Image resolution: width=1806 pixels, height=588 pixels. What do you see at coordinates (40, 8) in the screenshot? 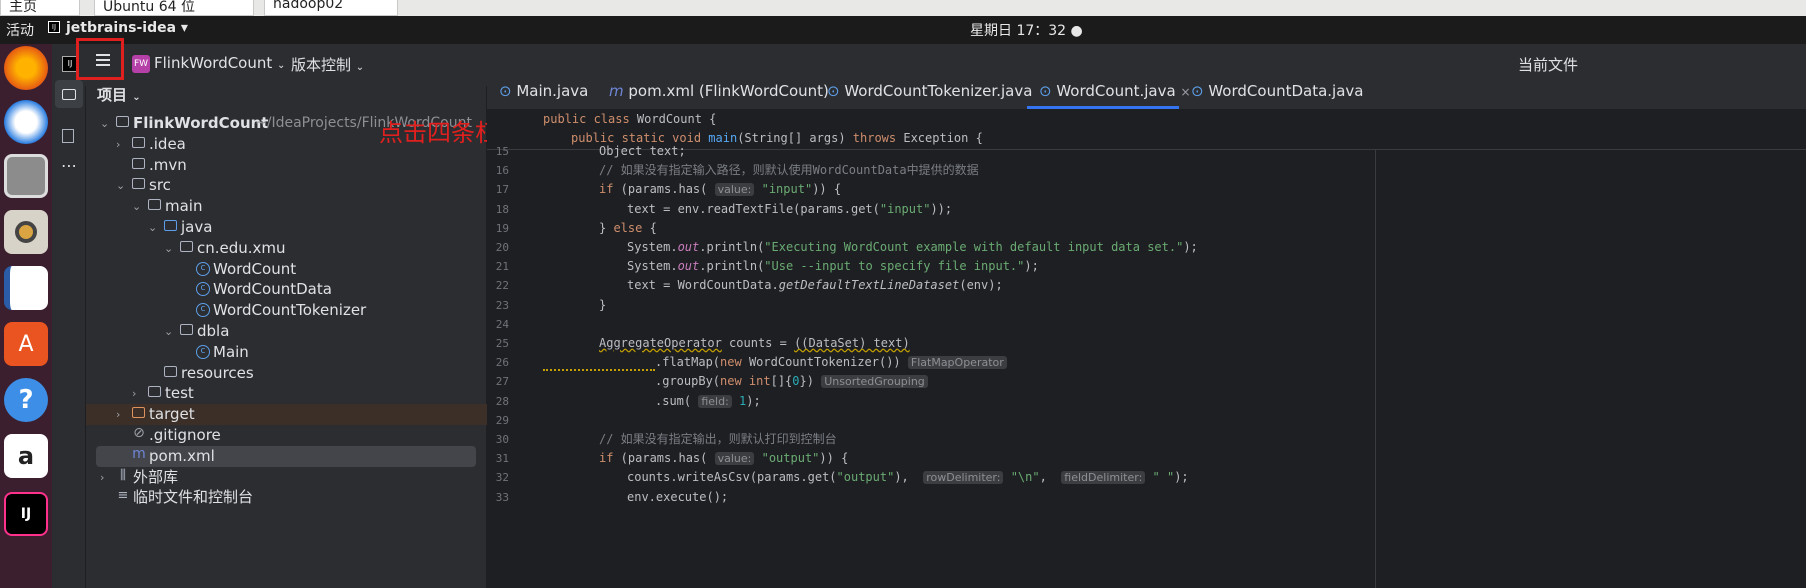
I see `tab-home: 主页` at bounding box center [40, 8].